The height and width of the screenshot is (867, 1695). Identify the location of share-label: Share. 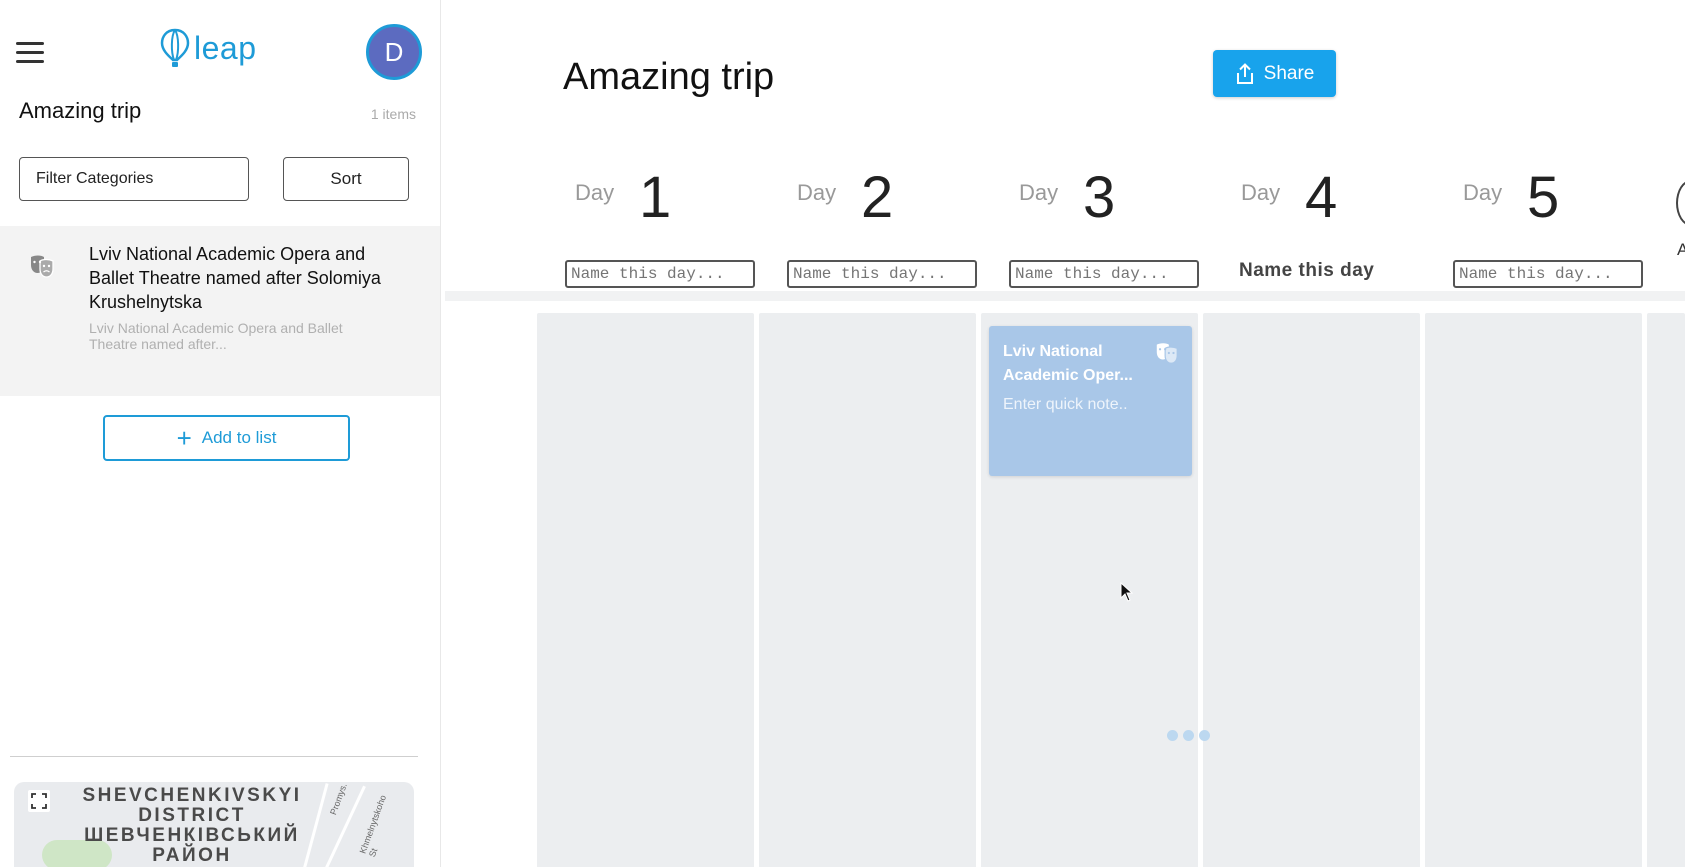
(1289, 73).